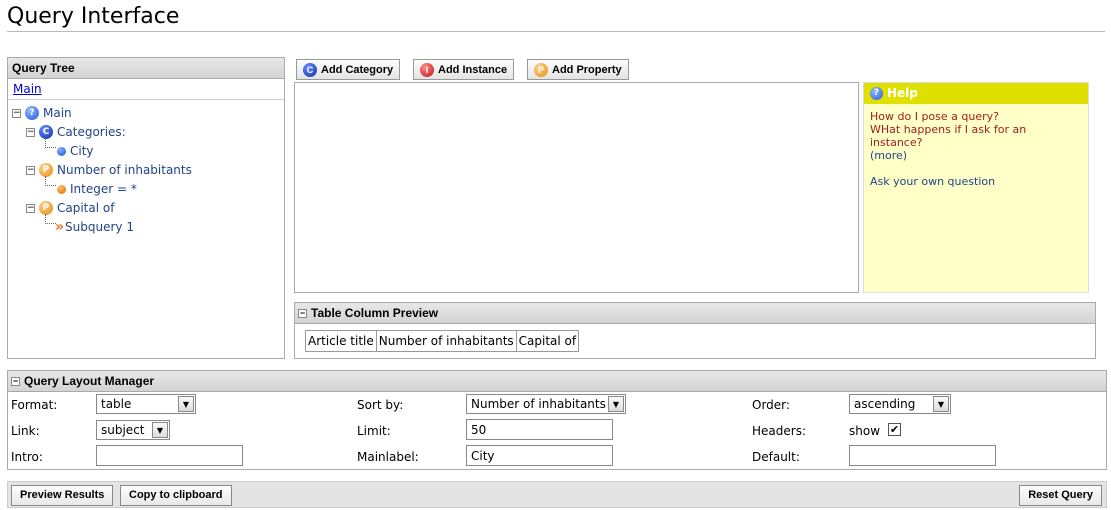 The width and height of the screenshot is (1111, 510). I want to click on instance-icon: I, so click(427, 69).